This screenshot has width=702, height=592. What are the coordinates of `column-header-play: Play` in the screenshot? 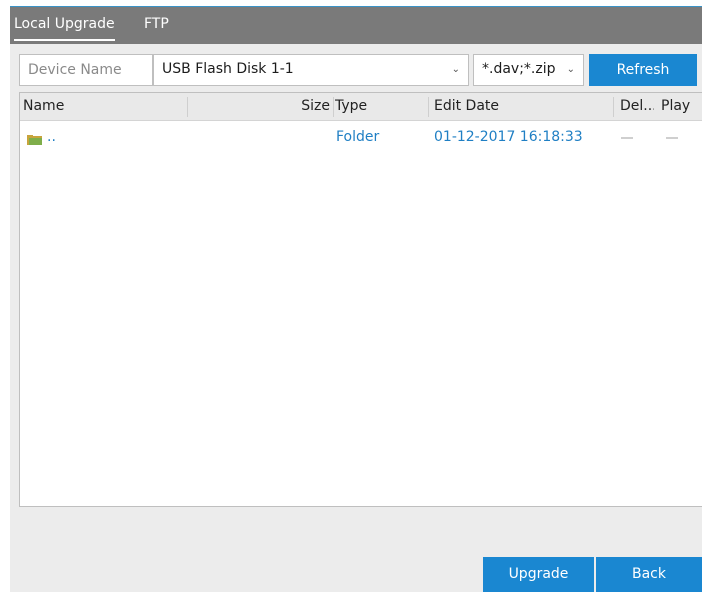 It's located at (681, 106).